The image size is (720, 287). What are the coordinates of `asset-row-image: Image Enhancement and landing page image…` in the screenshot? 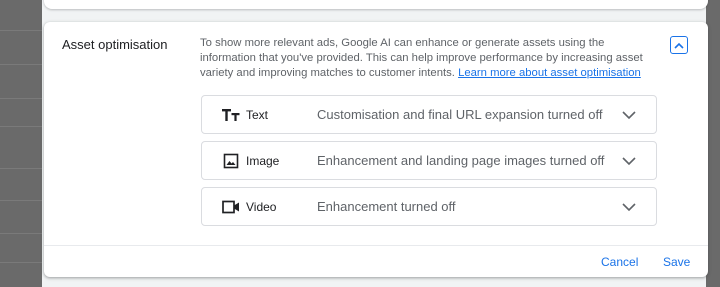 It's located at (429, 160).